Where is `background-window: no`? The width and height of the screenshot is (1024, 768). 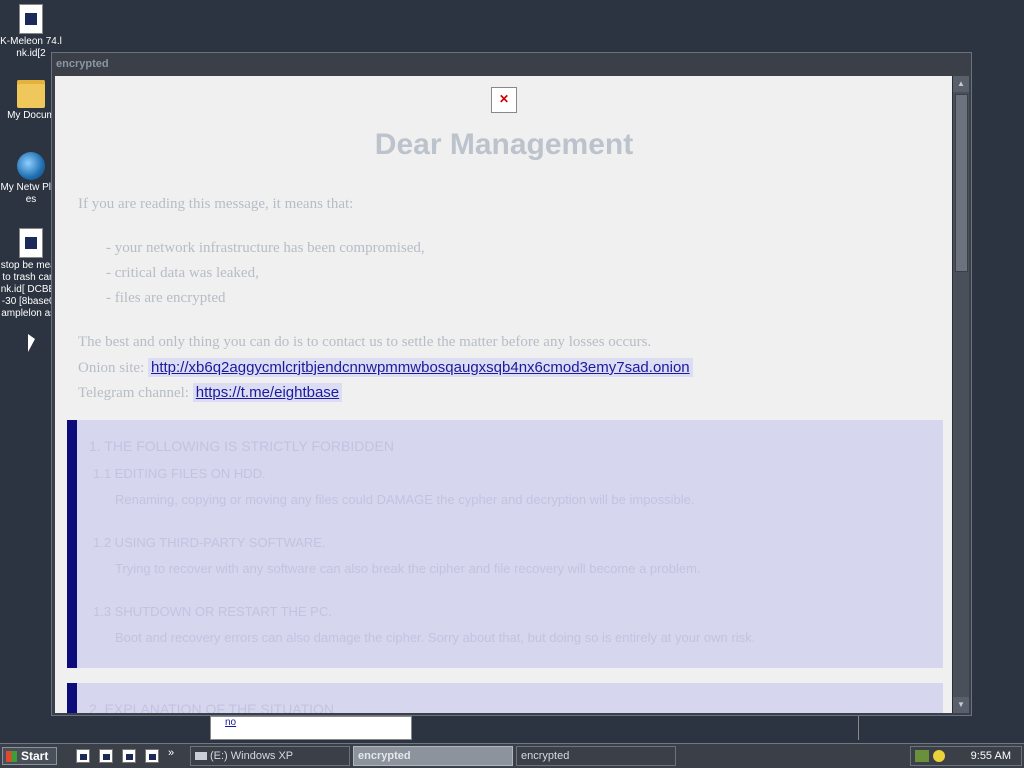 background-window: no is located at coordinates (311, 728).